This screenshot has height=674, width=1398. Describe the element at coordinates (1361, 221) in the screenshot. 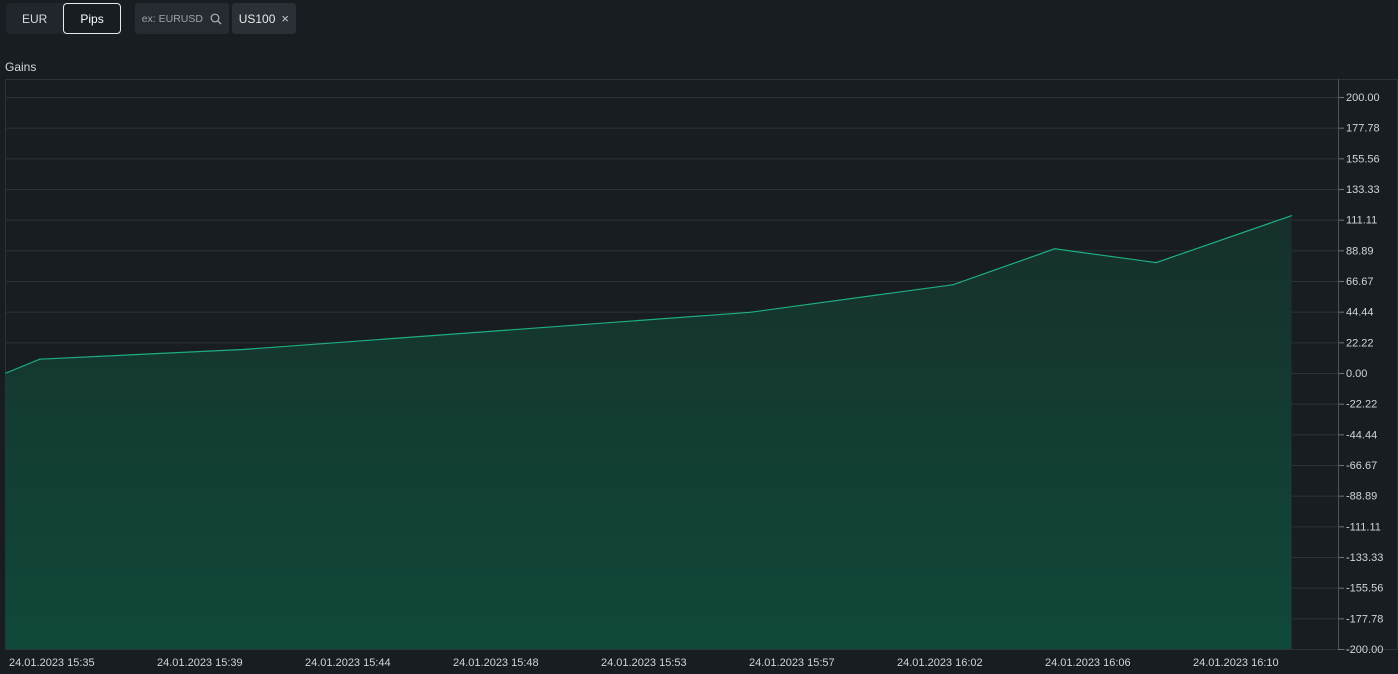

I see `y-tick-label: 111.11` at that location.